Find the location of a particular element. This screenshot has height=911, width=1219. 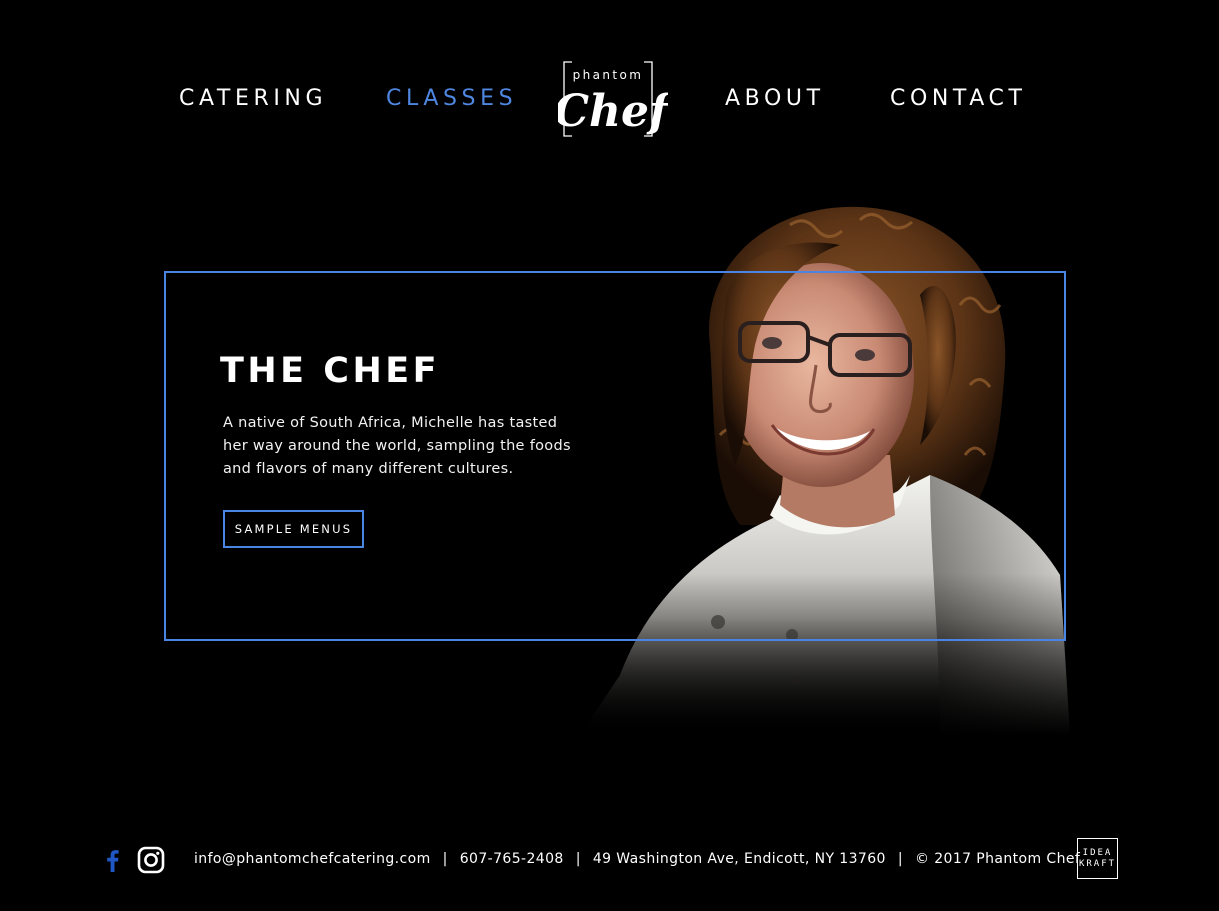

footer-phone-link: 607-765-2408 is located at coordinates (512, 859).